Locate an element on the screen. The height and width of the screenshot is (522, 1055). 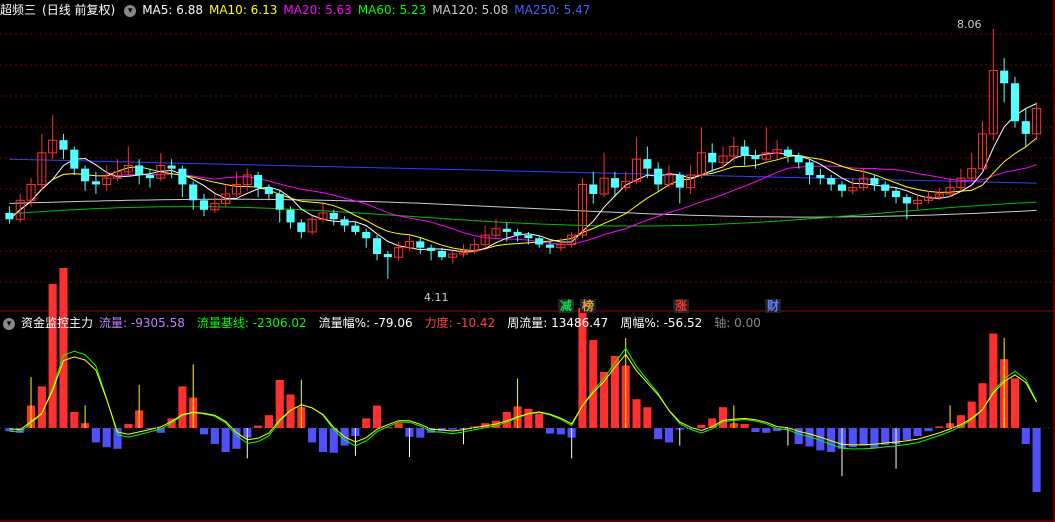
chart-mode: (日线 前复权) is located at coordinates (79, 10).